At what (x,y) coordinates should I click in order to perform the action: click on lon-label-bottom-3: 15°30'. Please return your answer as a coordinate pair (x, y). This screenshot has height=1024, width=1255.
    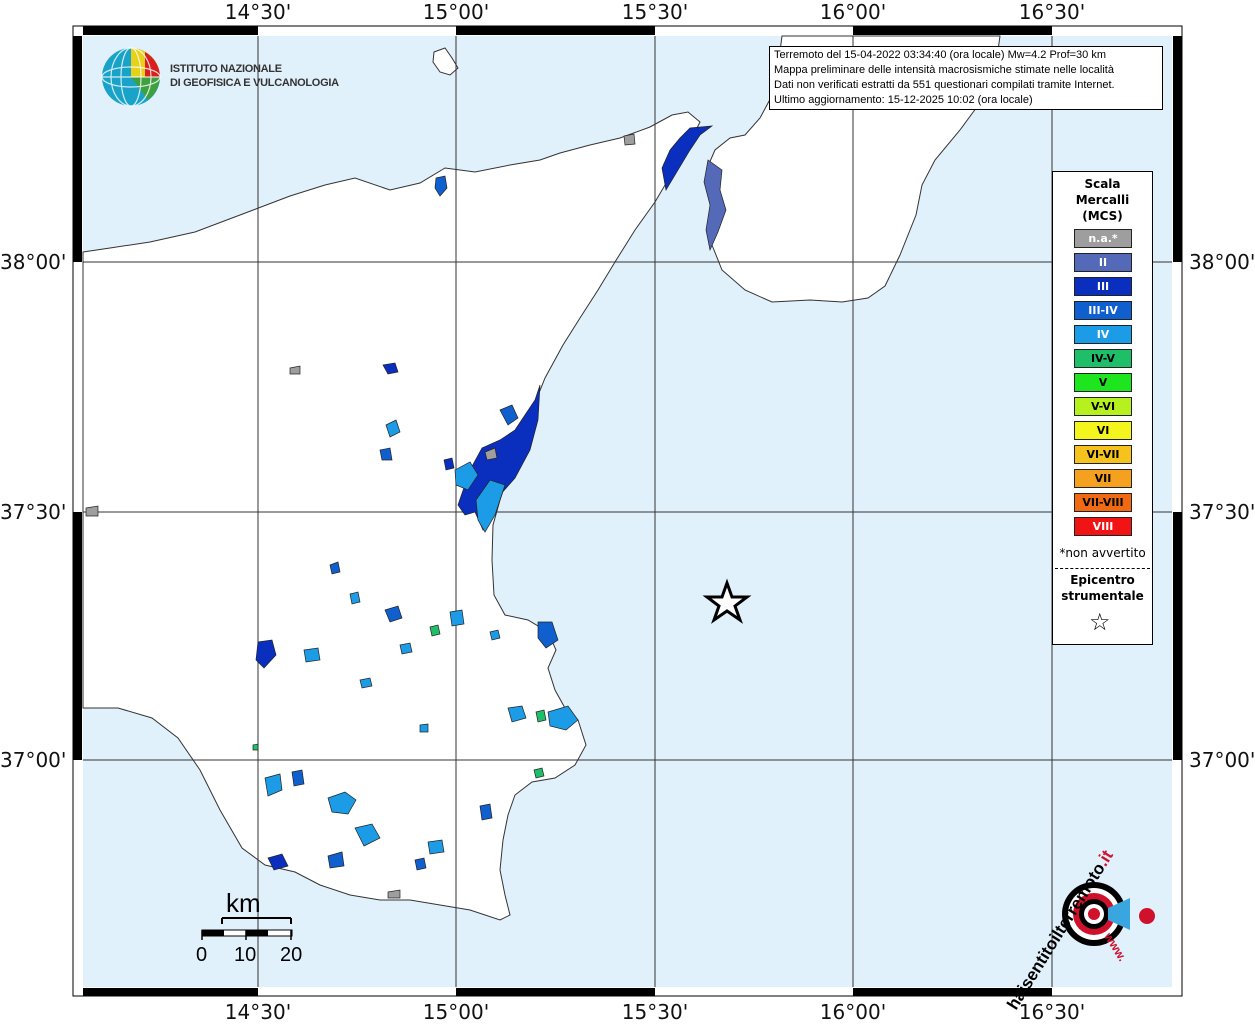
    Looking at the image, I should click on (655, 1012).